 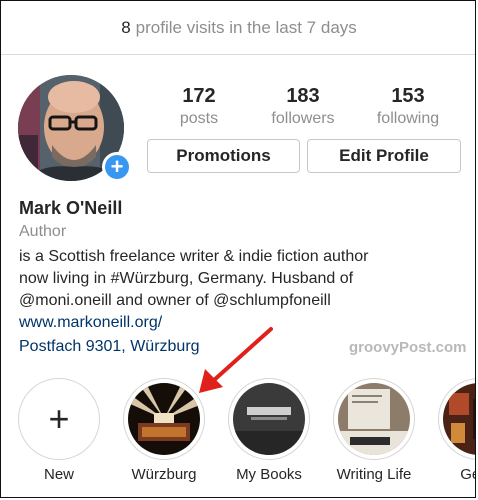 I want to click on following-count: 153, so click(x=408, y=96).